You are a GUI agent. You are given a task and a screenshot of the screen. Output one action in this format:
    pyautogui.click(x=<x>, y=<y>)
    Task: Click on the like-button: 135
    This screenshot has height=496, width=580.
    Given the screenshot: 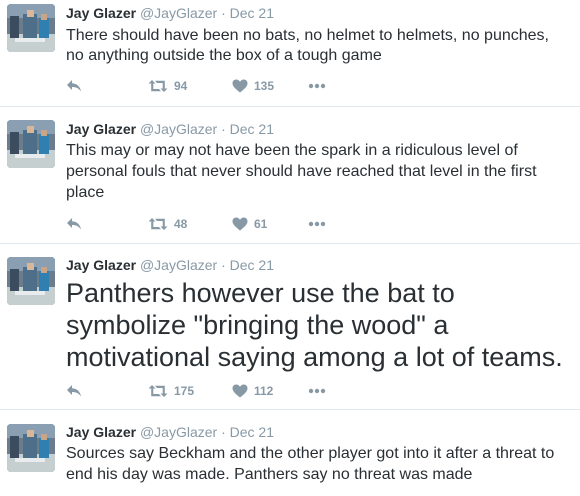 What is the action you would take?
    pyautogui.click(x=253, y=86)
    